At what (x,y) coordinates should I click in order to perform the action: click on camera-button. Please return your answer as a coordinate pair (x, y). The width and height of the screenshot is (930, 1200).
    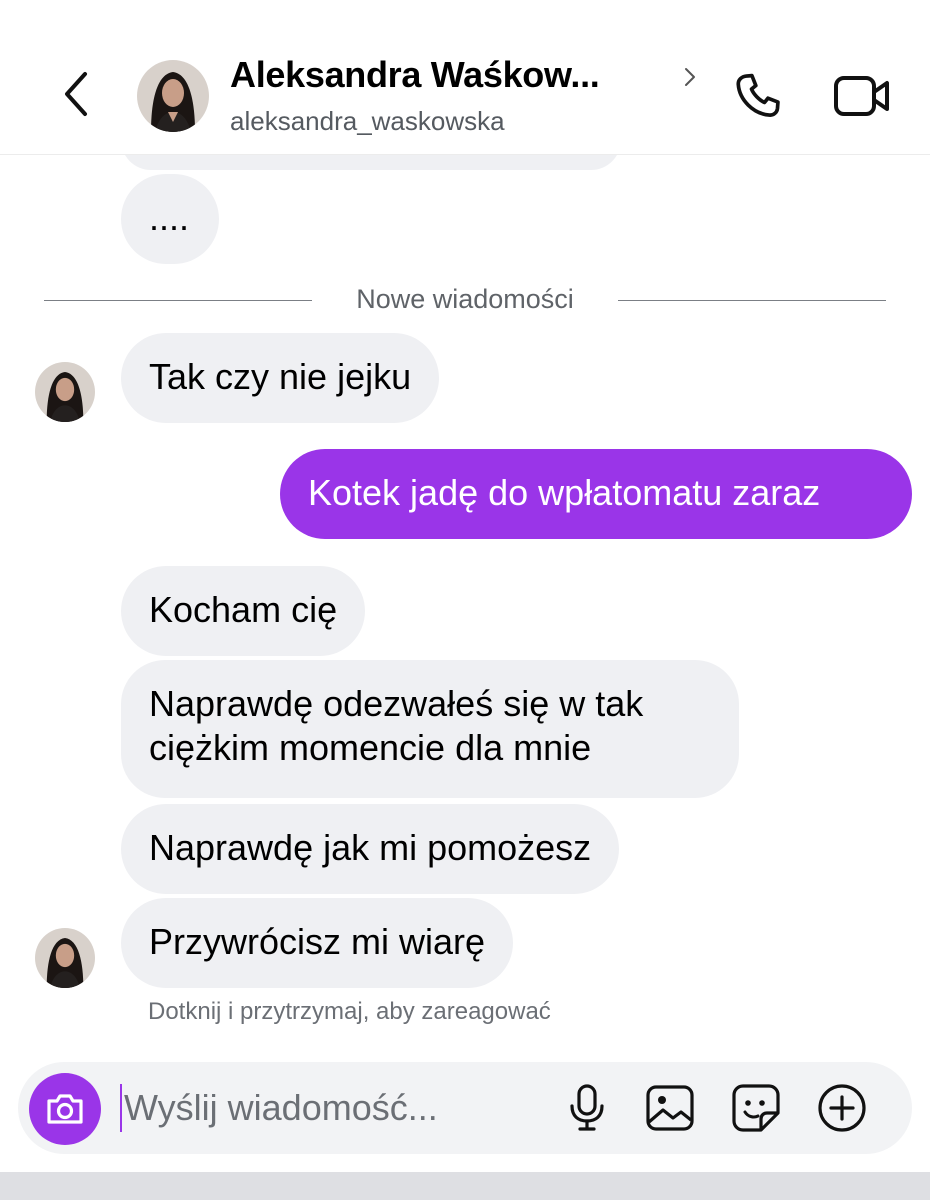
    Looking at the image, I should click on (65, 1109).